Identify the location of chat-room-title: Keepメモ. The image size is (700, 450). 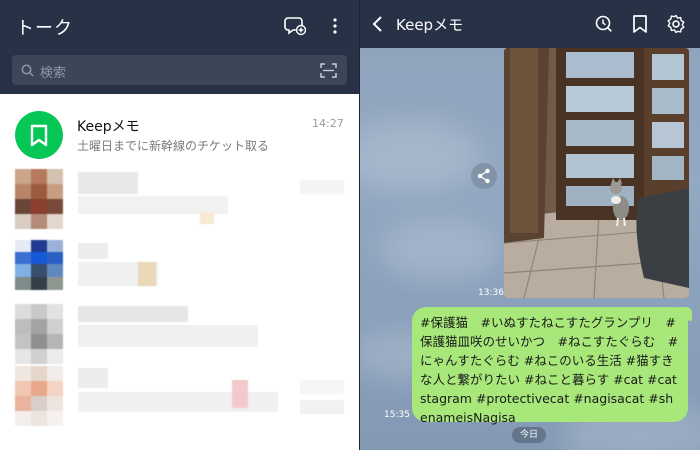
(430, 25).